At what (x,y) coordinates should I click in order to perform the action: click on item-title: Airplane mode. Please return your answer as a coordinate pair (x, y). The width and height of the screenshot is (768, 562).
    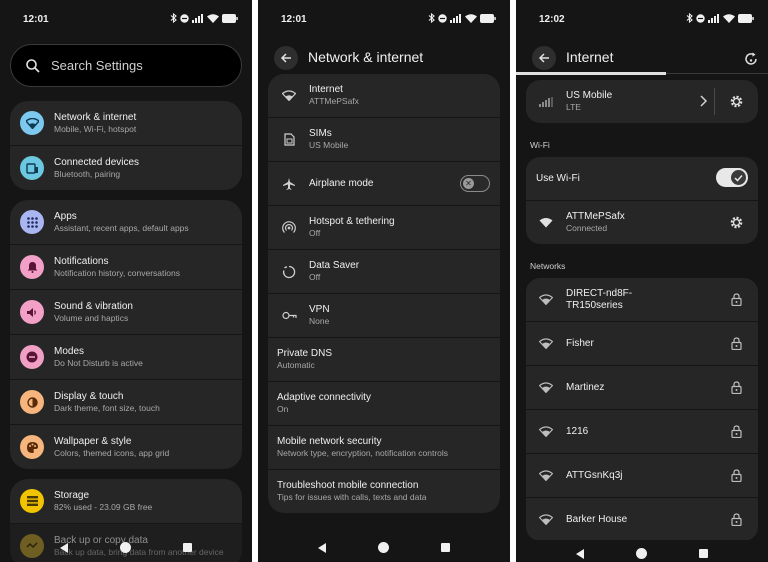
    Looking at the image, I should click on (341, 183).